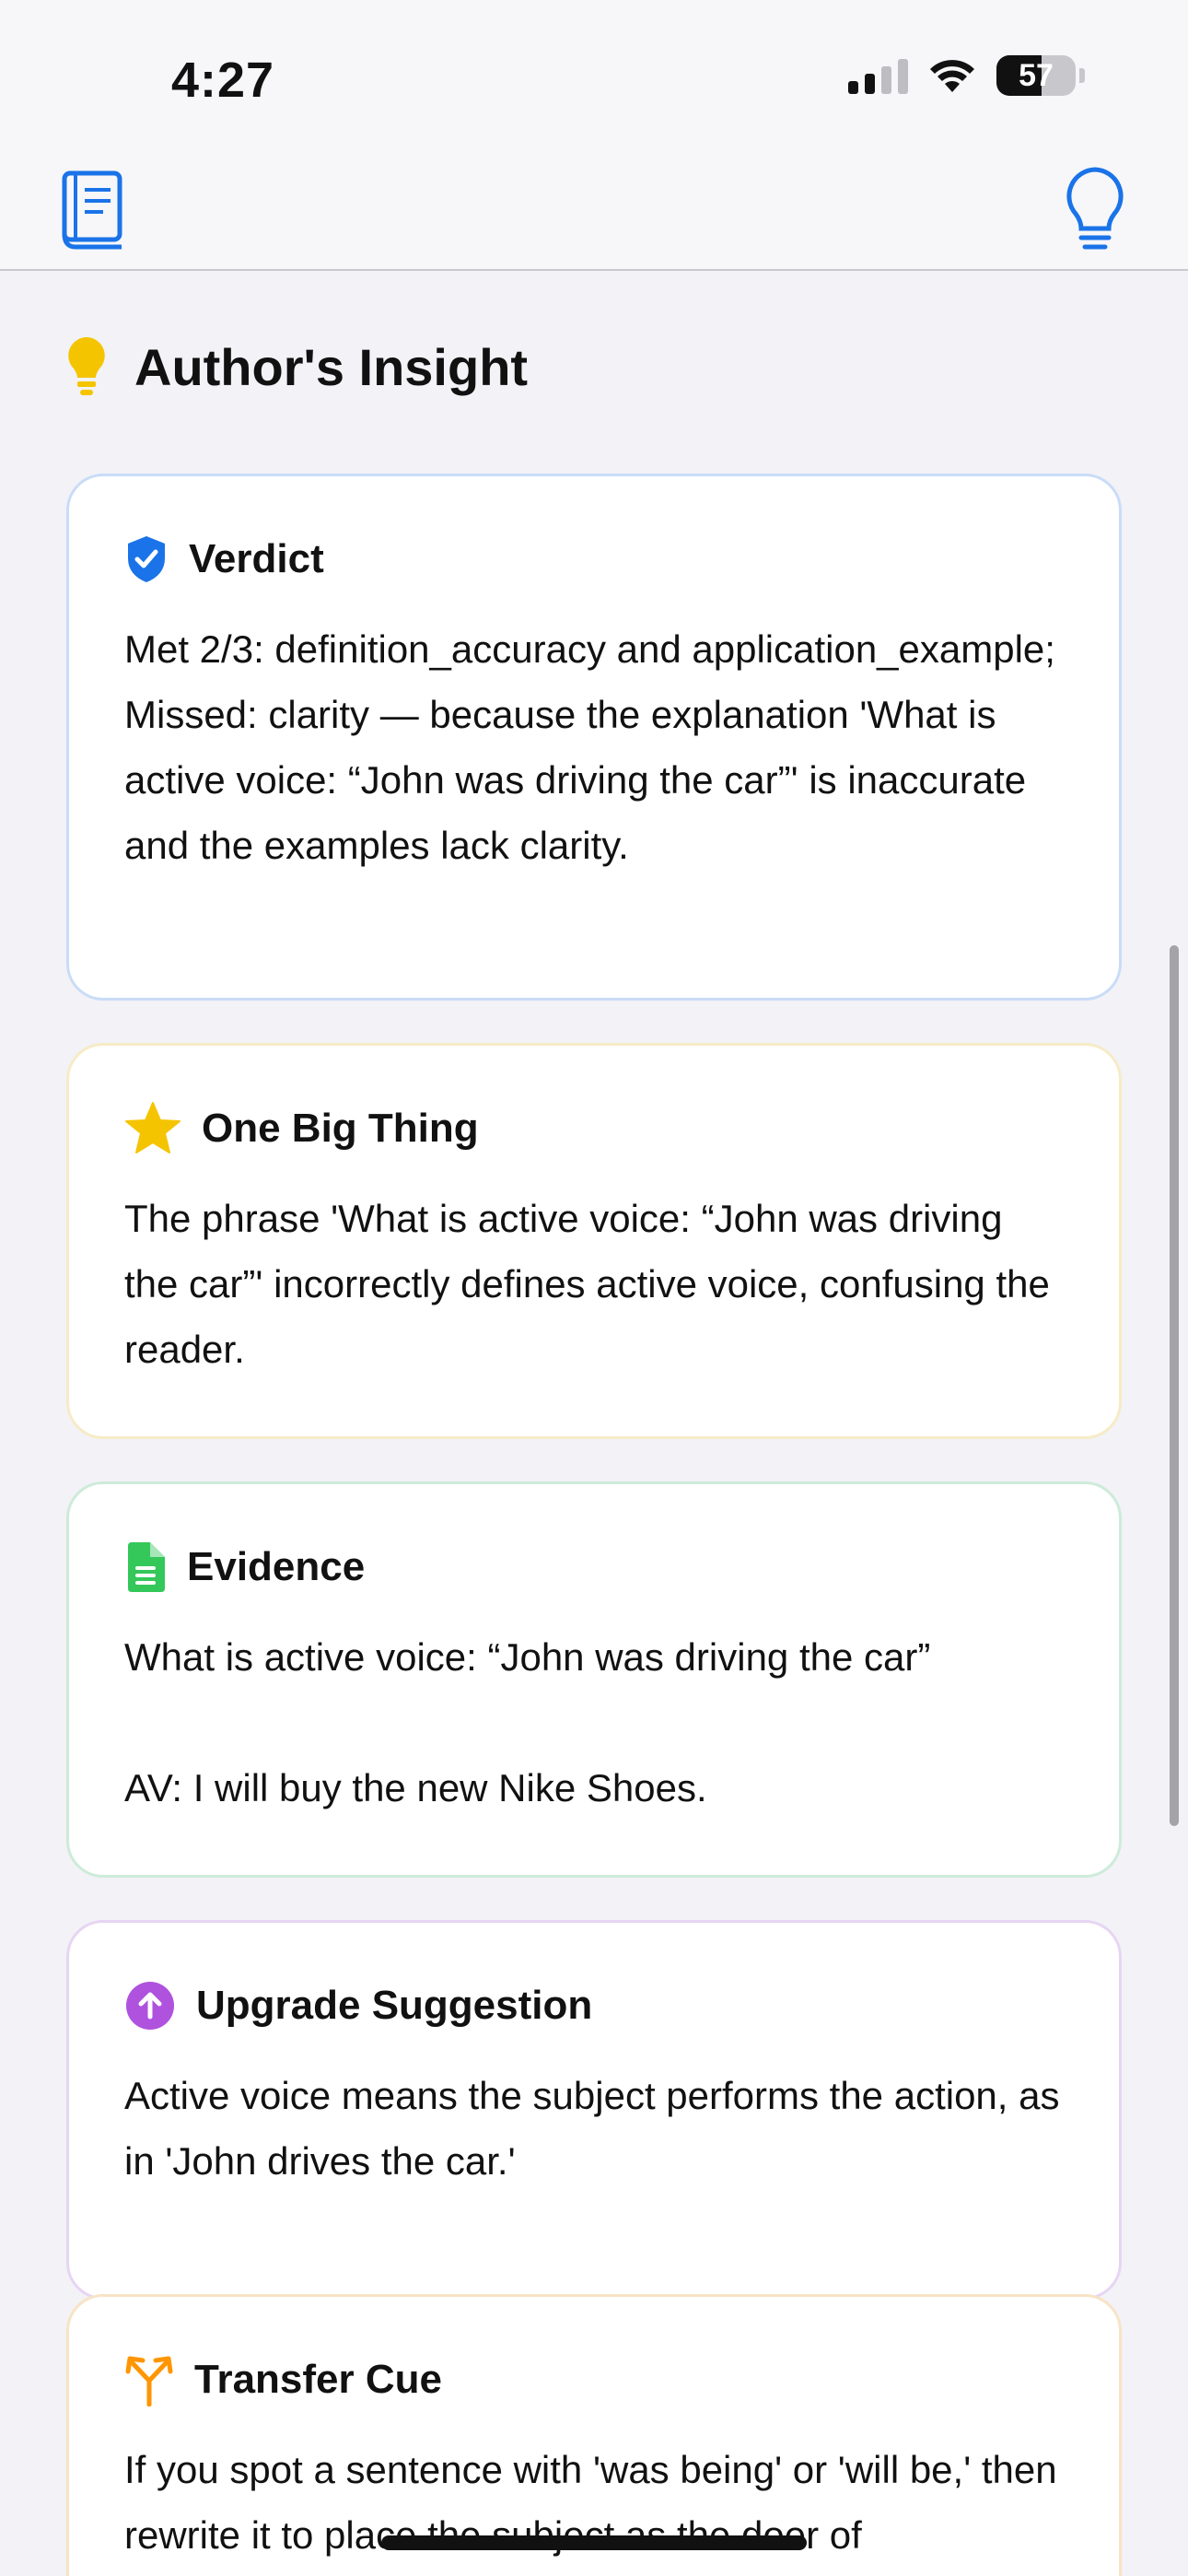  I want to click on card-title: Evidence, so click(276, 1566).